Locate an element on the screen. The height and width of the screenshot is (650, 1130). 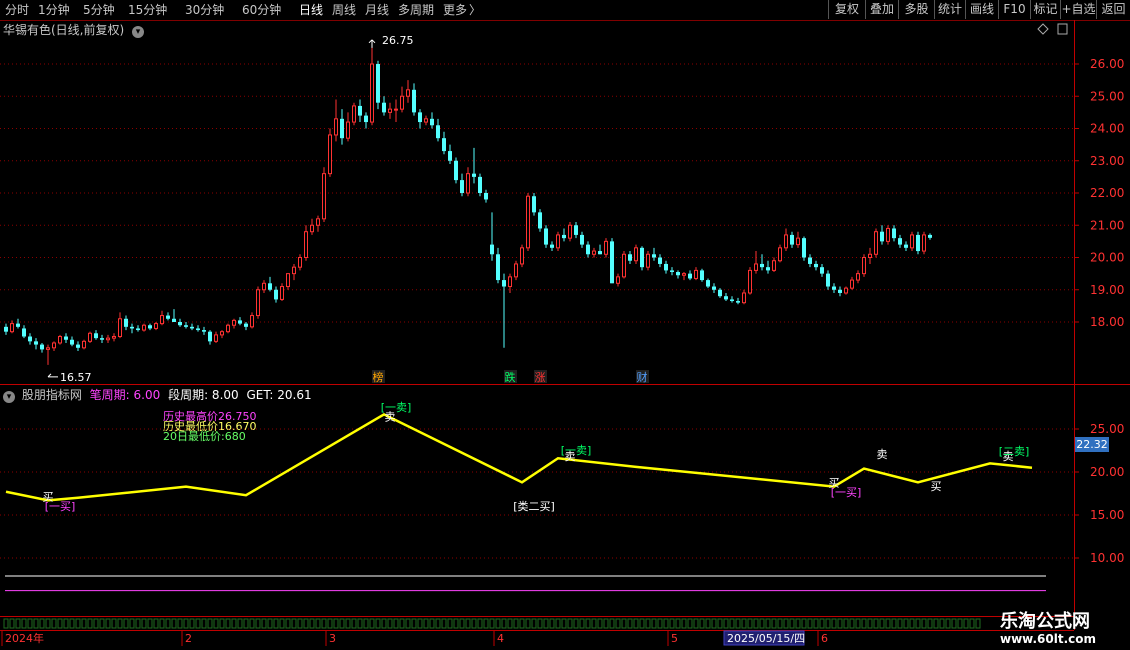
price-tick-label: 23.00 is located at coordinates (1107, 161).